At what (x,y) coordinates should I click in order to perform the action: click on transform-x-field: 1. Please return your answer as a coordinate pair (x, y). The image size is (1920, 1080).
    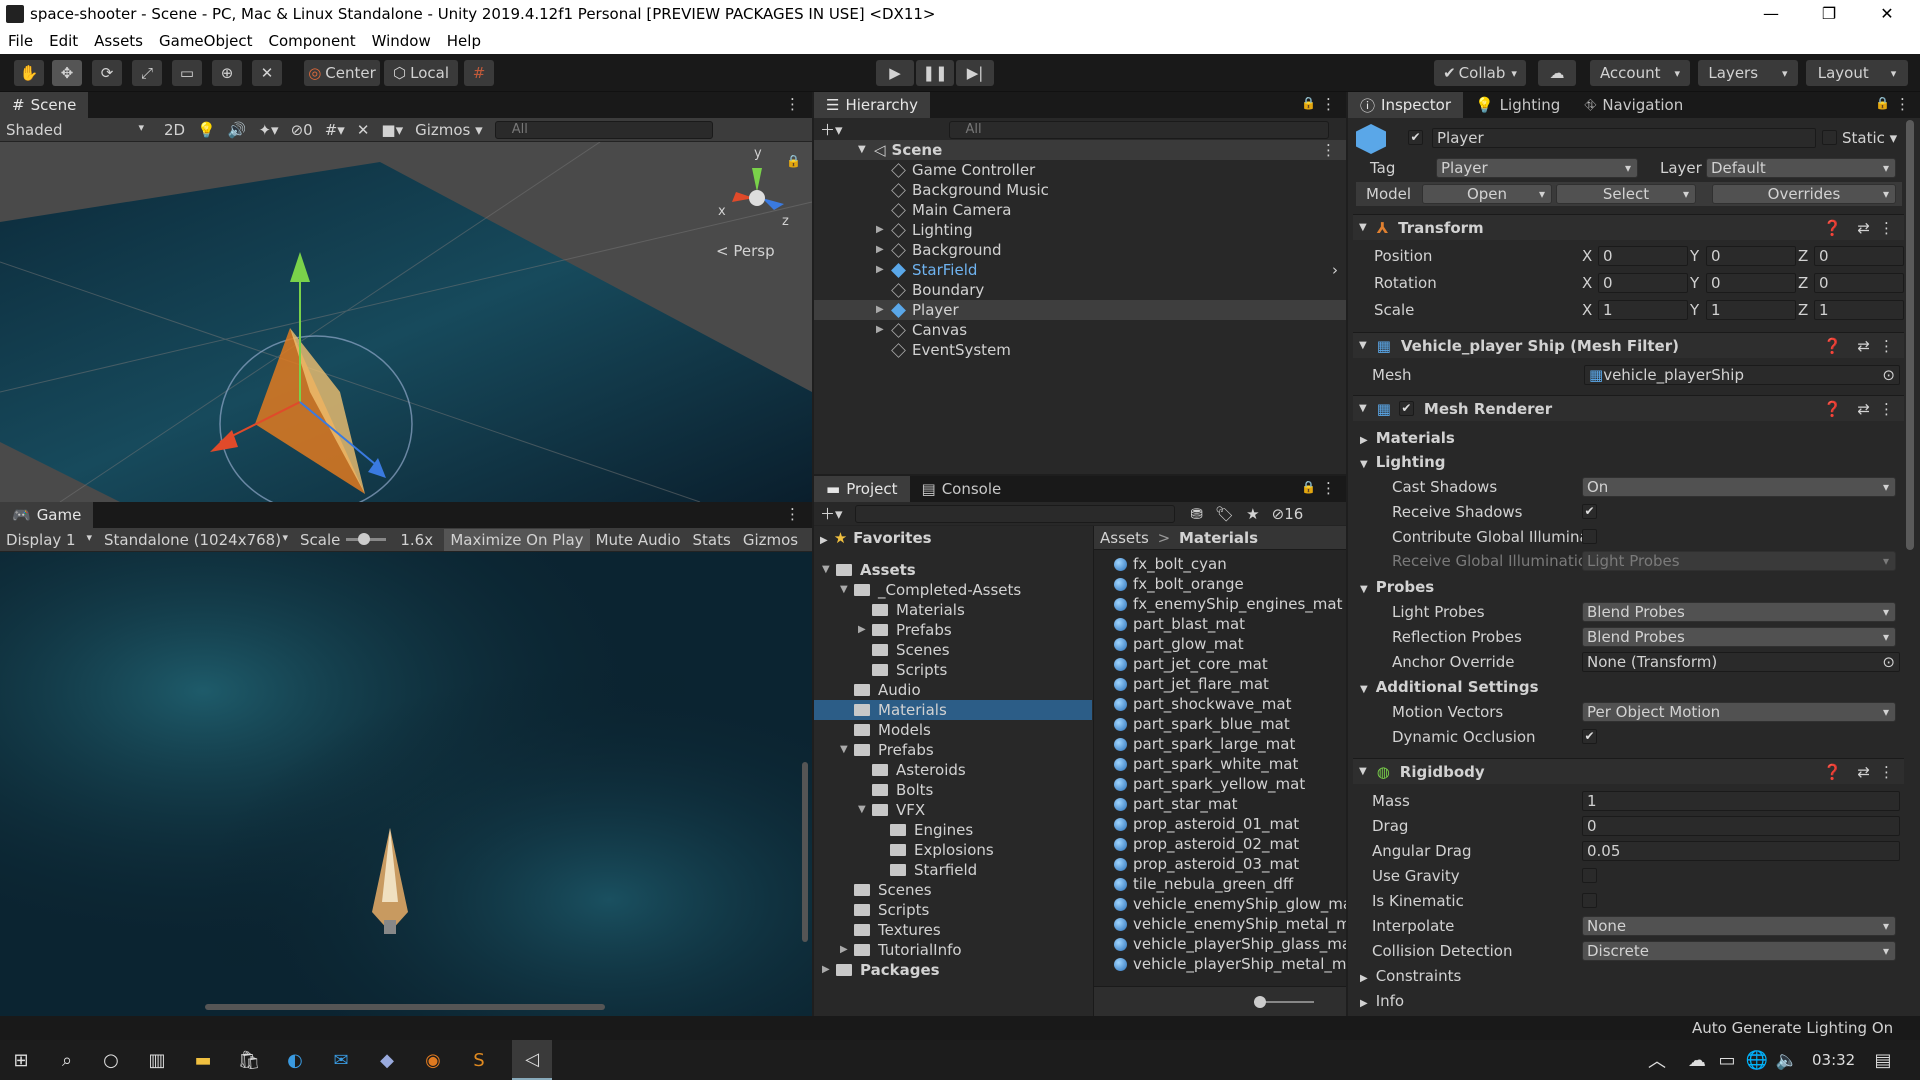
    Looking at the image, I should click on (1643, 310).